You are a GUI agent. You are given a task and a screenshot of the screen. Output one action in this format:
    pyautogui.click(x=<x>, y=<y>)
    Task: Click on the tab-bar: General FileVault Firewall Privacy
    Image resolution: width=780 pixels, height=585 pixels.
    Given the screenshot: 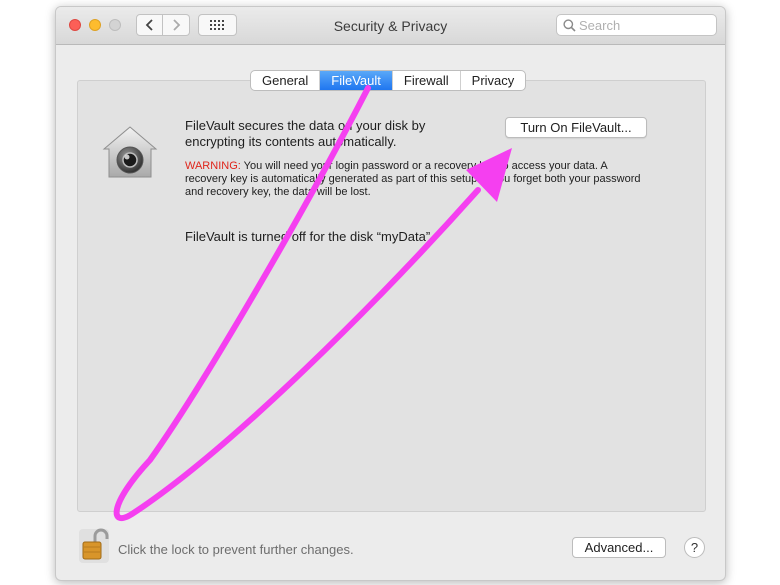 What is the action you would take?
    pyautogui.click(x=388, y=80)
    